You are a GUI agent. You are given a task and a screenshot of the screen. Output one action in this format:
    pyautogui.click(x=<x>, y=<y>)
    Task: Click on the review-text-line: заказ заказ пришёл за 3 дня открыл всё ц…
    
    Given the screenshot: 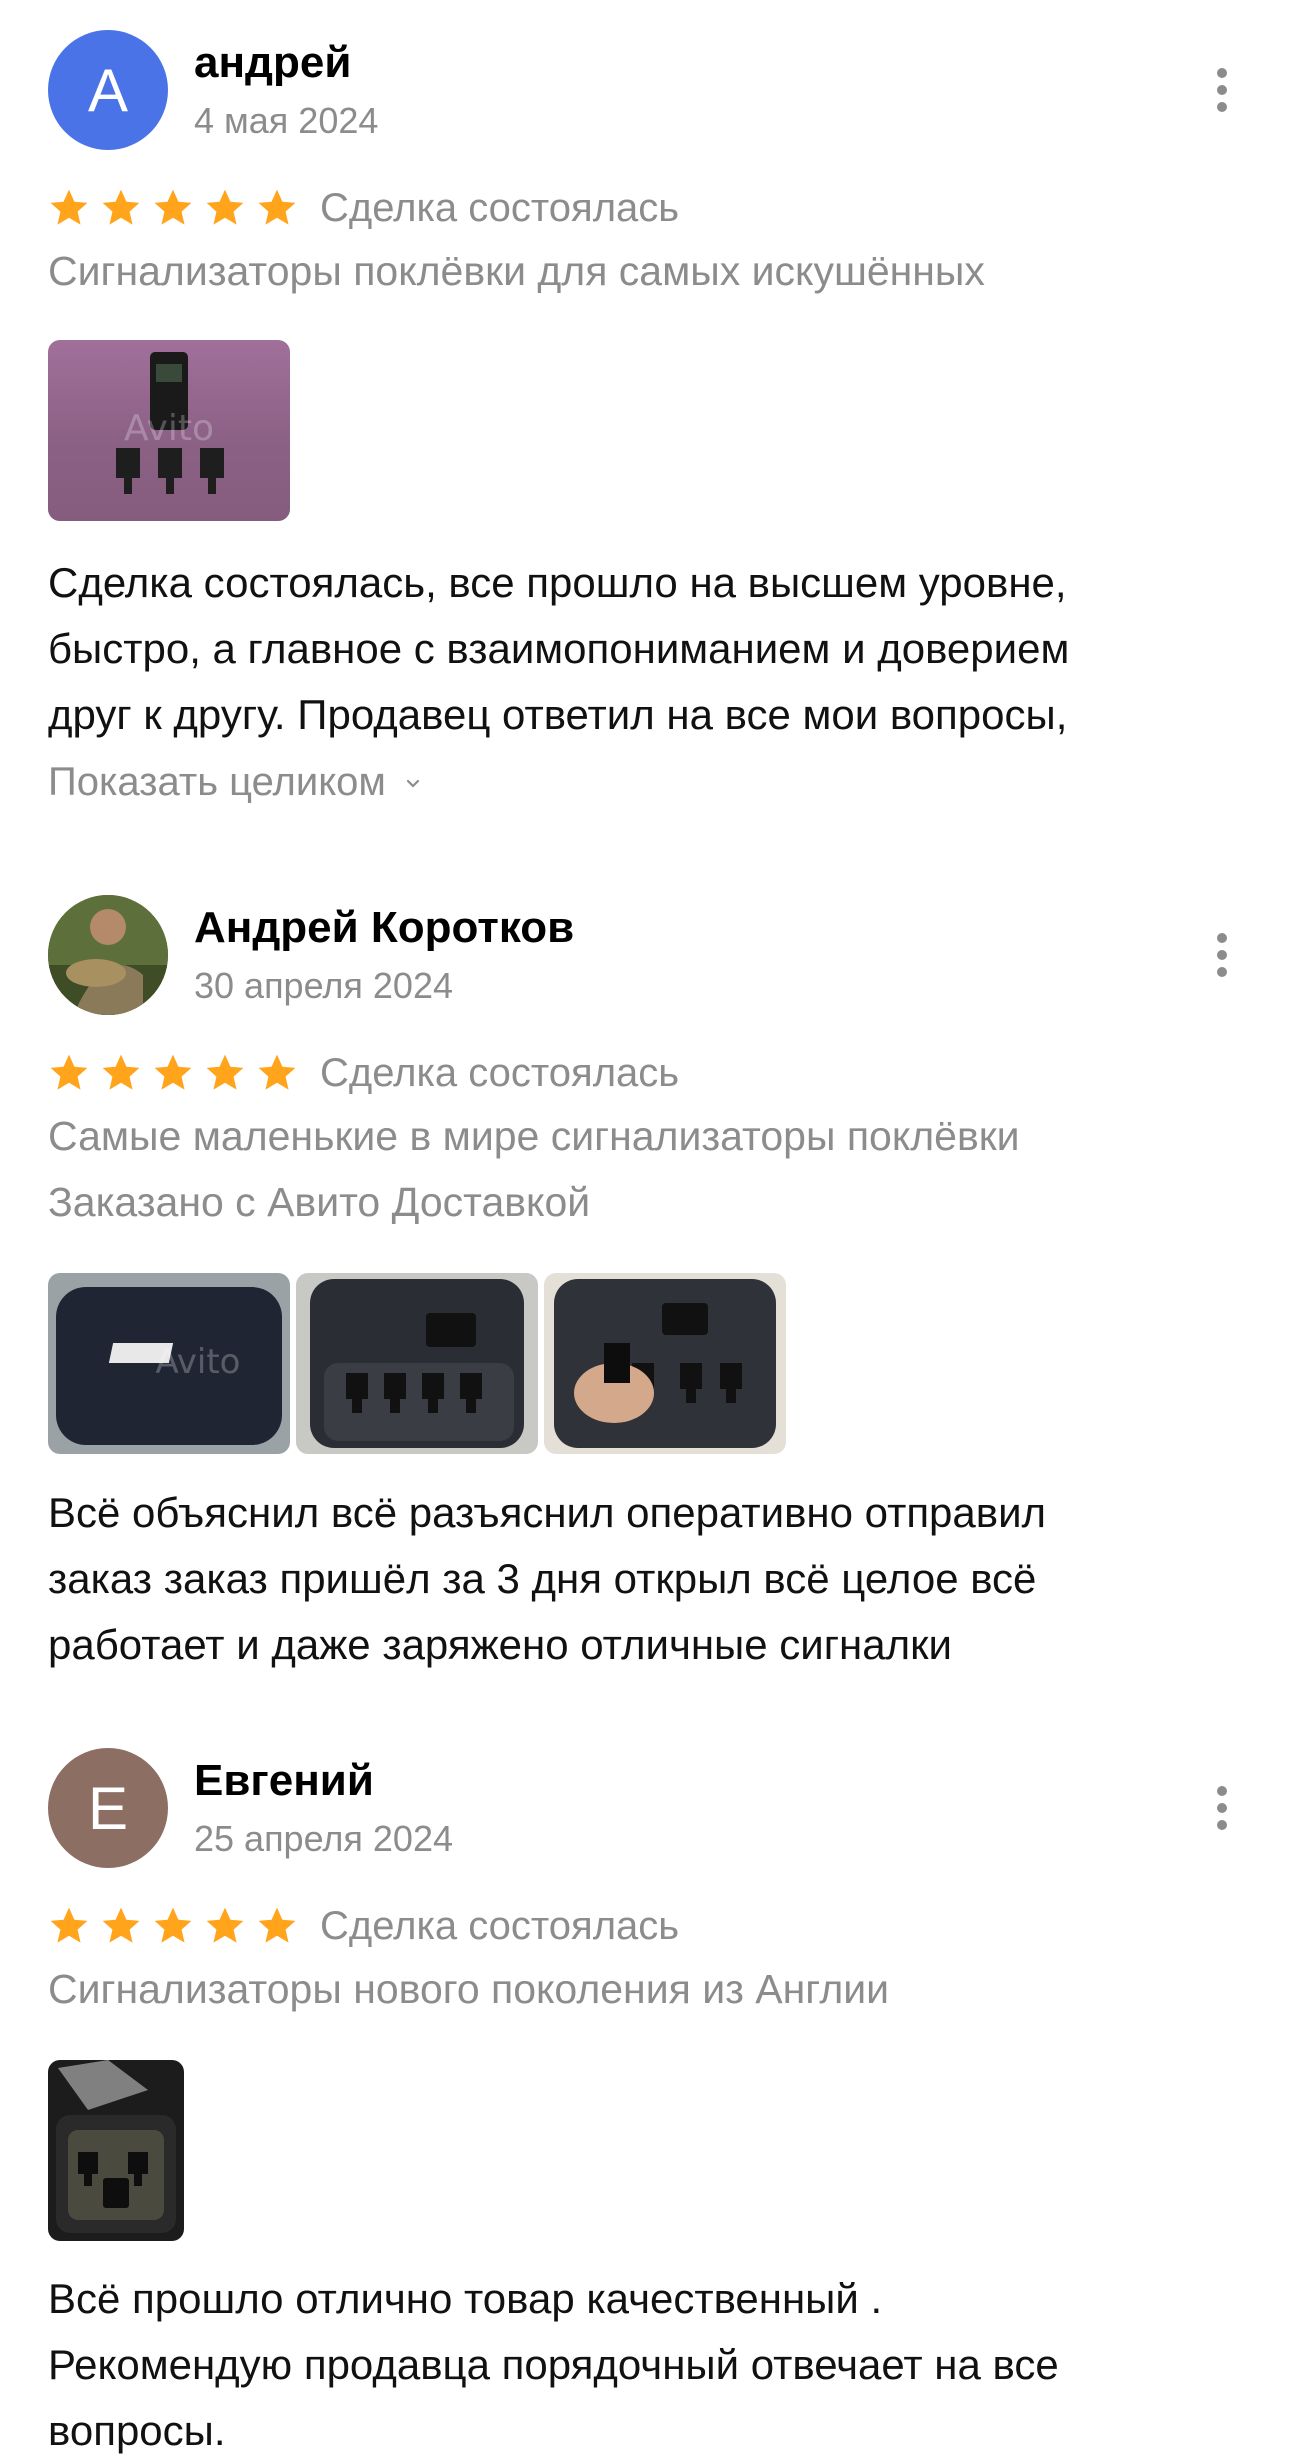 What is the action you would take?
    pyautogui.click(x=542, y=1578)
    